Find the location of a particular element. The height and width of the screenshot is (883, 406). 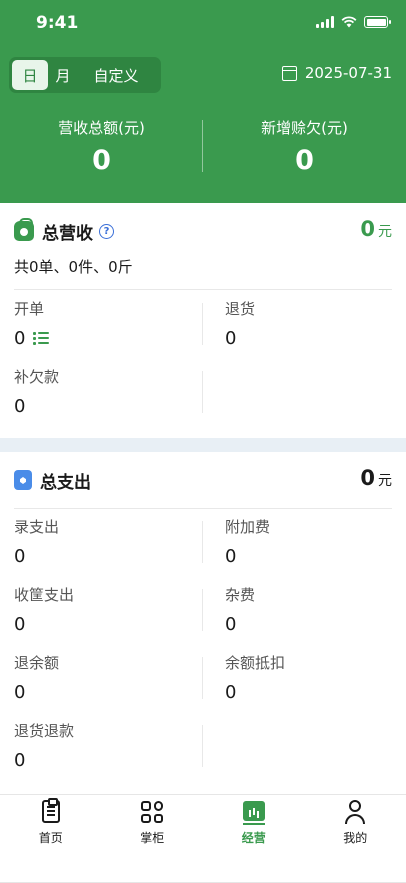

list-icon is located at coordinates (41, 338).